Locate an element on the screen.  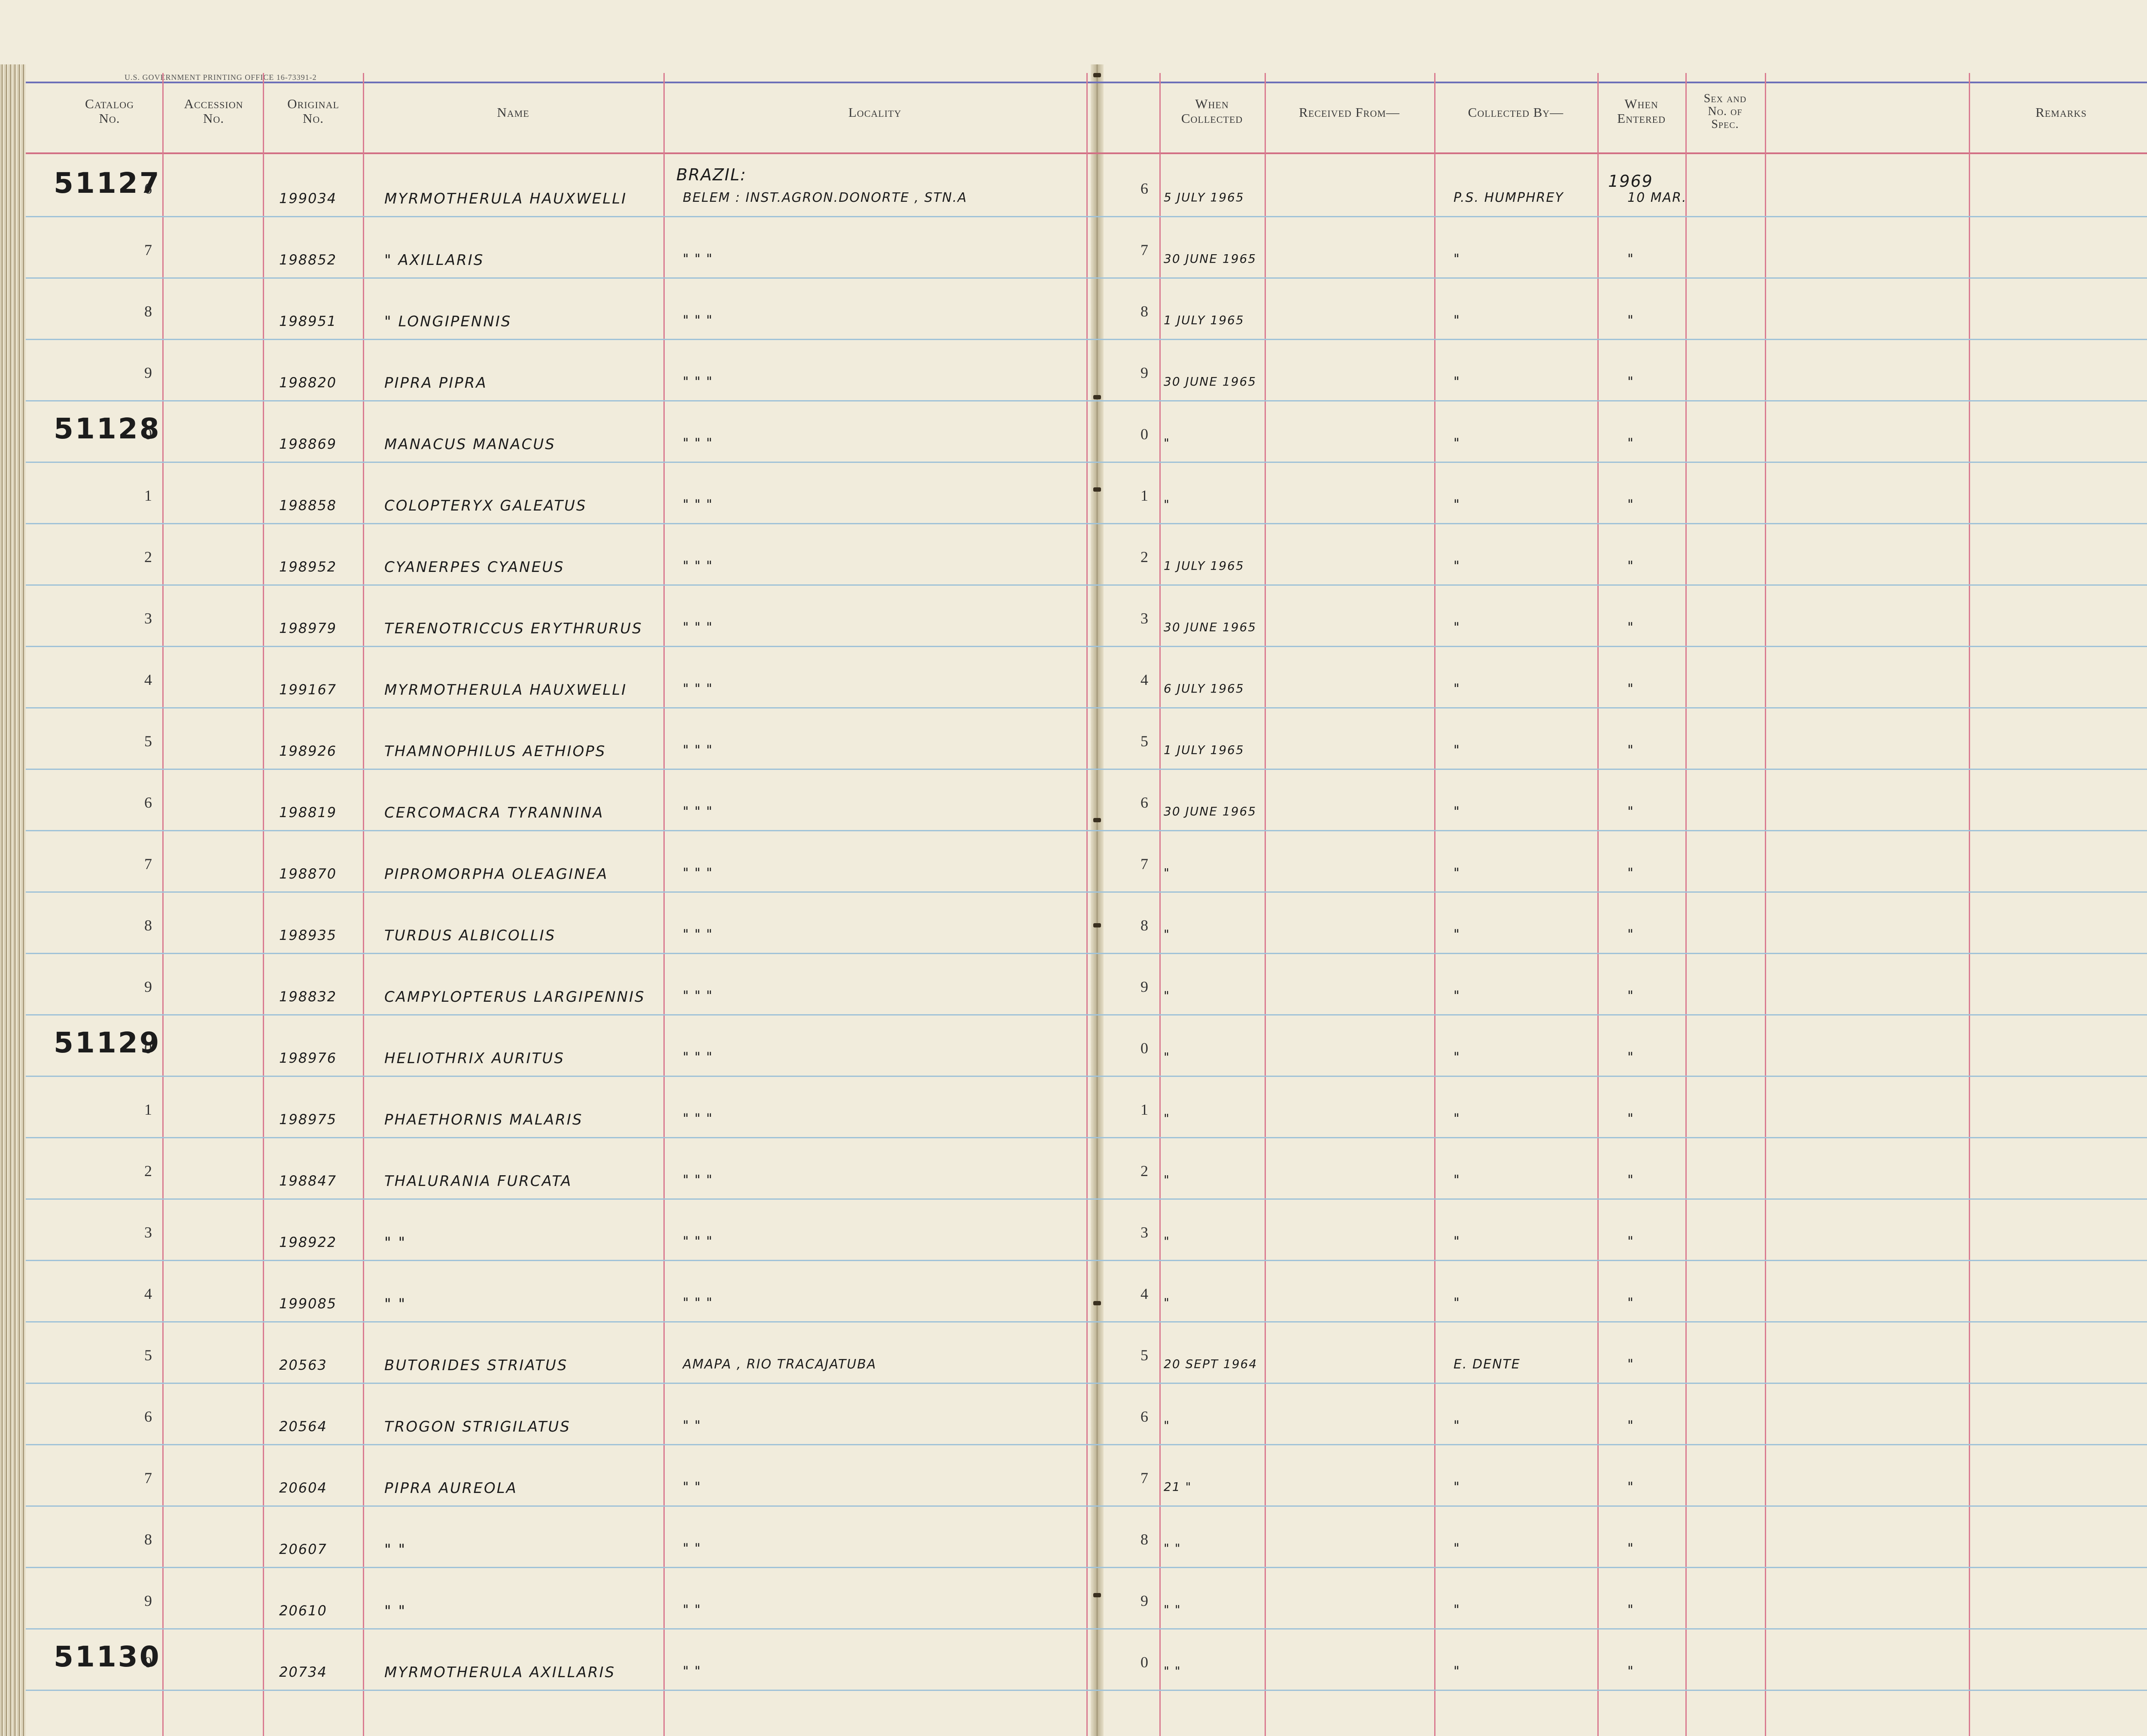
when-collected: " " is located at coordinates (1172, 1548).